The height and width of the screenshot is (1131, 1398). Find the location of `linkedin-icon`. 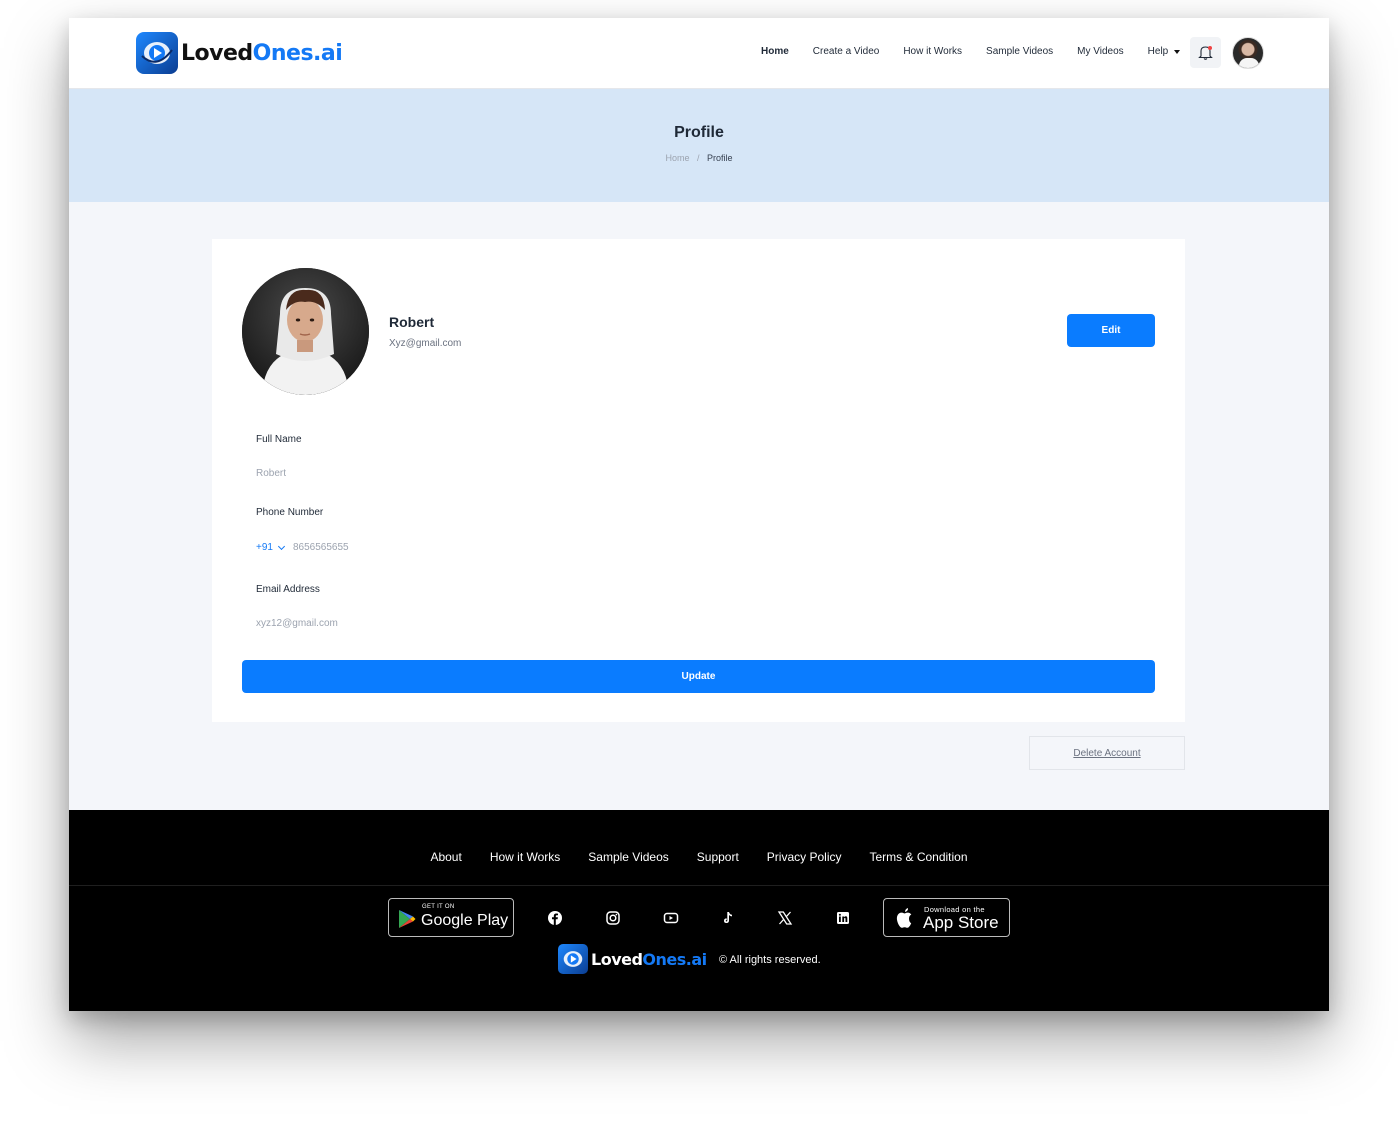

linkedin-icon is located at coordinates (843, 918).